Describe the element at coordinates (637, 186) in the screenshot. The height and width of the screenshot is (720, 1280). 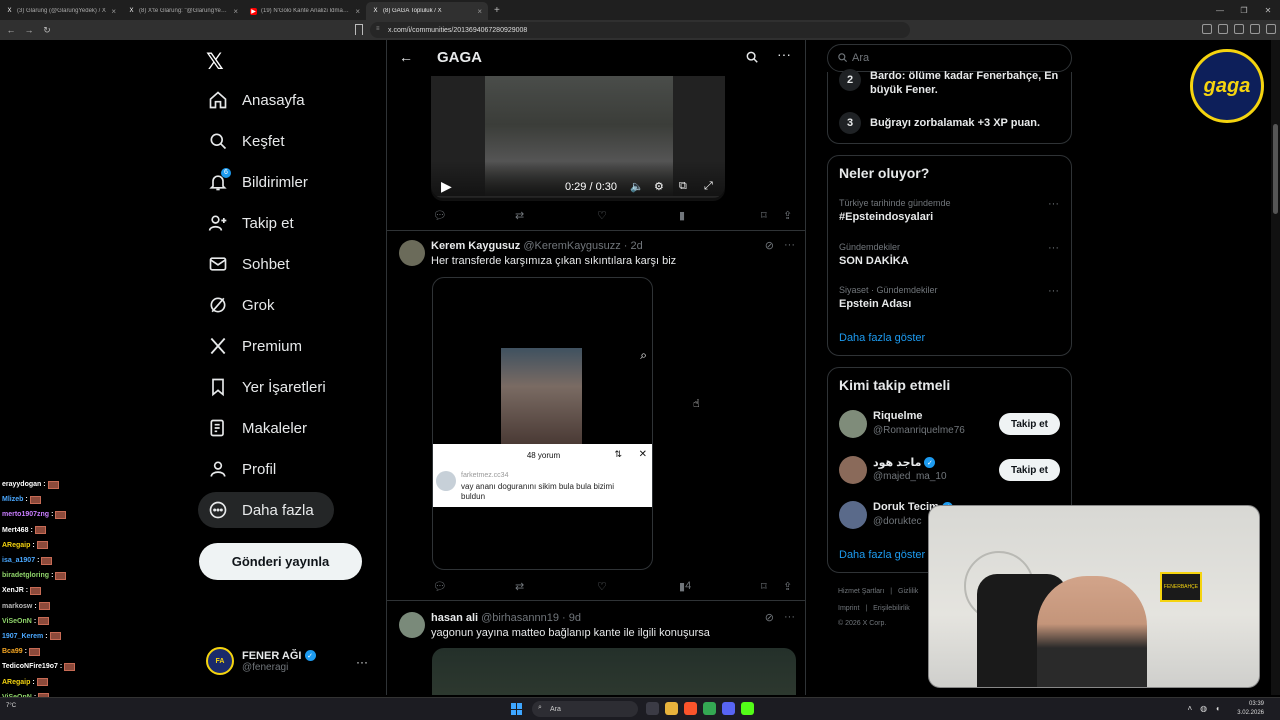
I see `volume-icon: 🔈` at that location.